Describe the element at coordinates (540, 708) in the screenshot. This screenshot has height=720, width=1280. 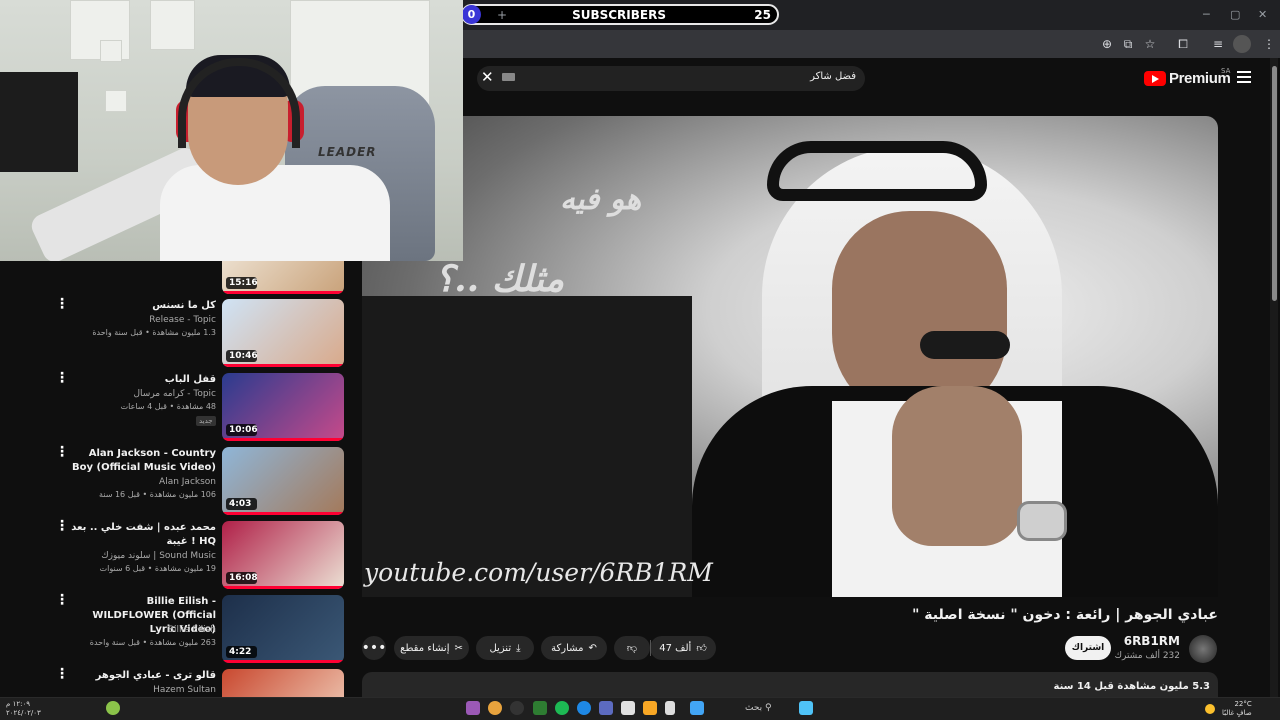
I see `terminal-icon` at that location.